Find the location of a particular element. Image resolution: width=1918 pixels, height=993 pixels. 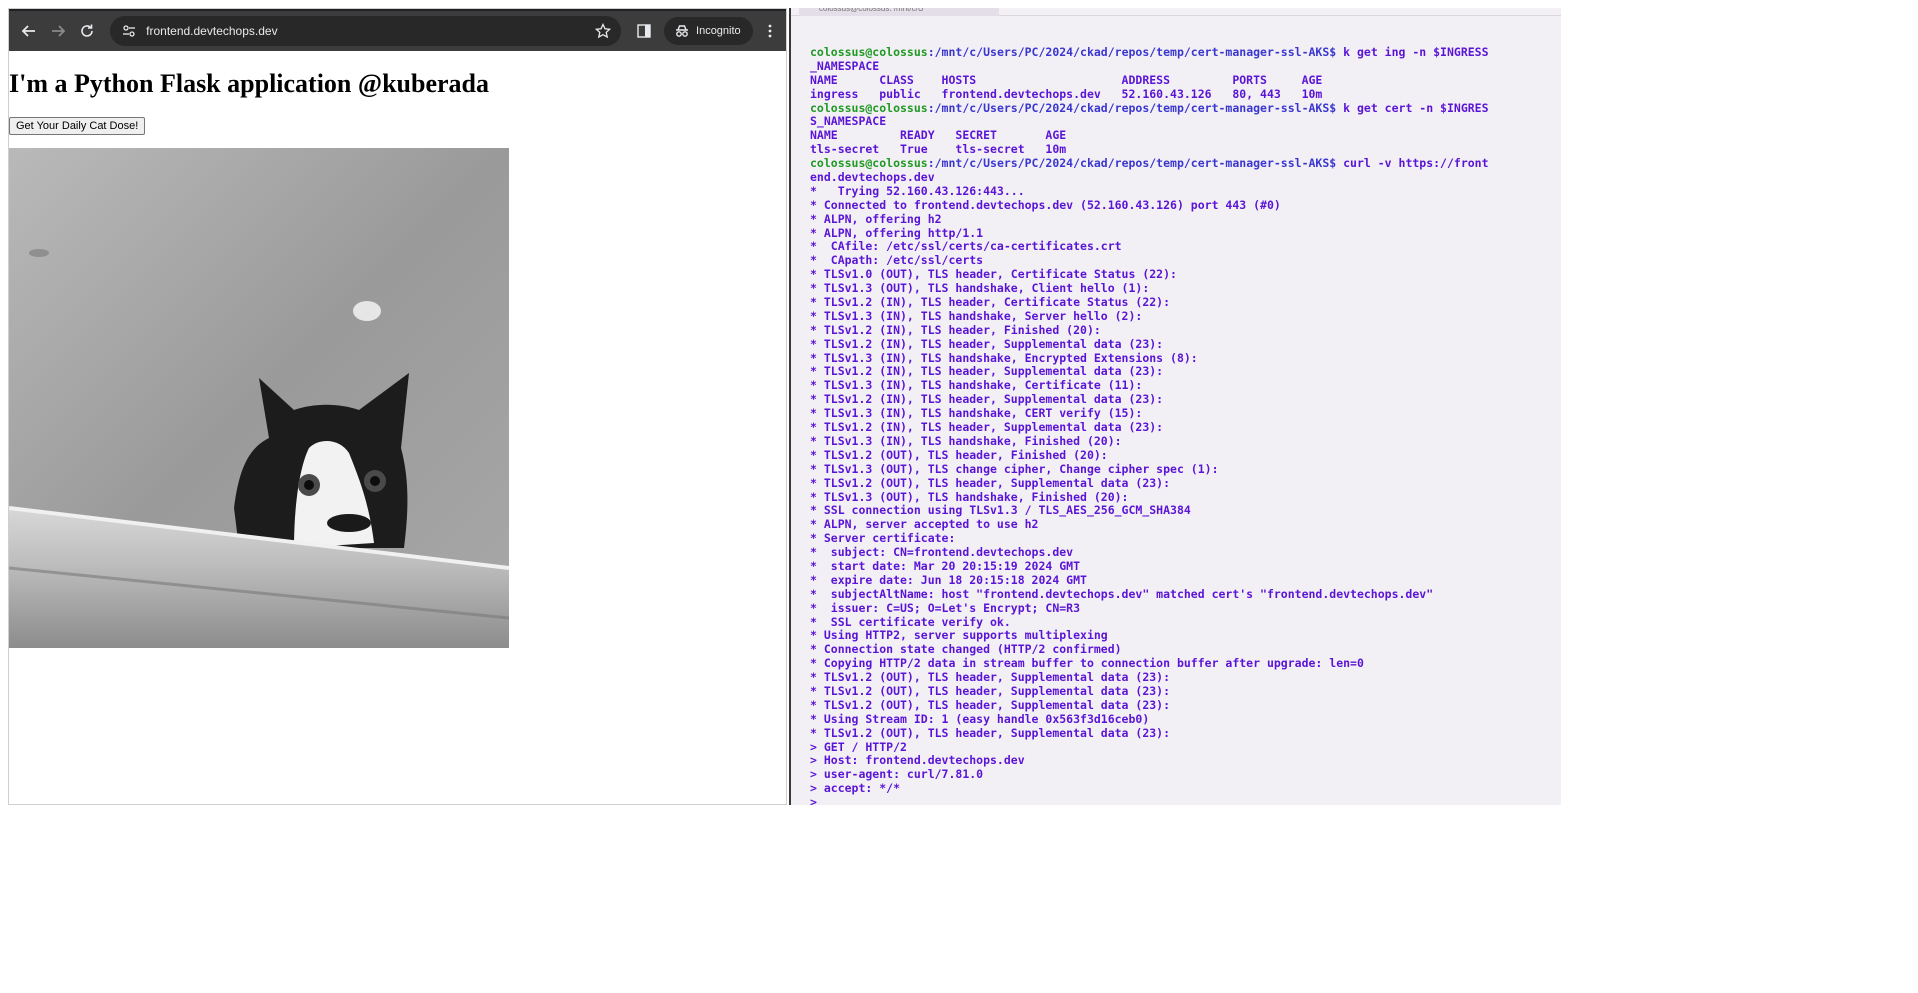

side-panel-icon is located at coordinates (644, 31).